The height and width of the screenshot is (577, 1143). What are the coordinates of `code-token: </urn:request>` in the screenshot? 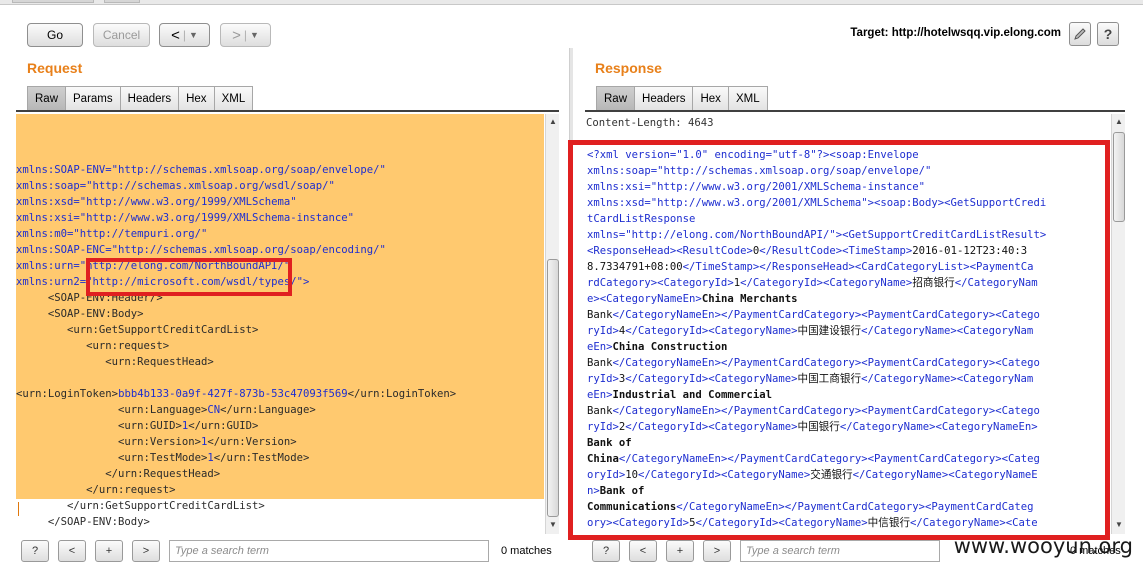 It's located at (96, 490).